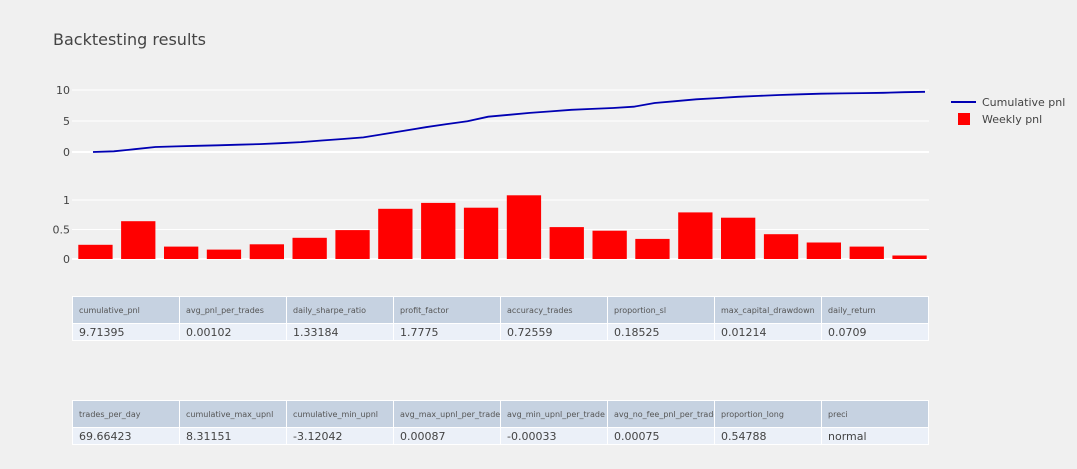 The width and height of the screenshot is (1077, 469). Describe the element at coordinates (126, 414) in the screenshot. I see `table-header-cell: trades_per_day` at that location.